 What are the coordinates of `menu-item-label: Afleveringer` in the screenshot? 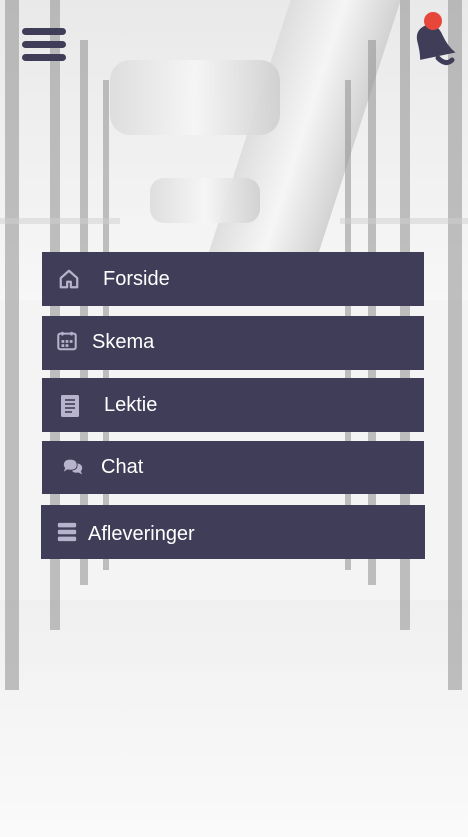 It's located at (141, 534).